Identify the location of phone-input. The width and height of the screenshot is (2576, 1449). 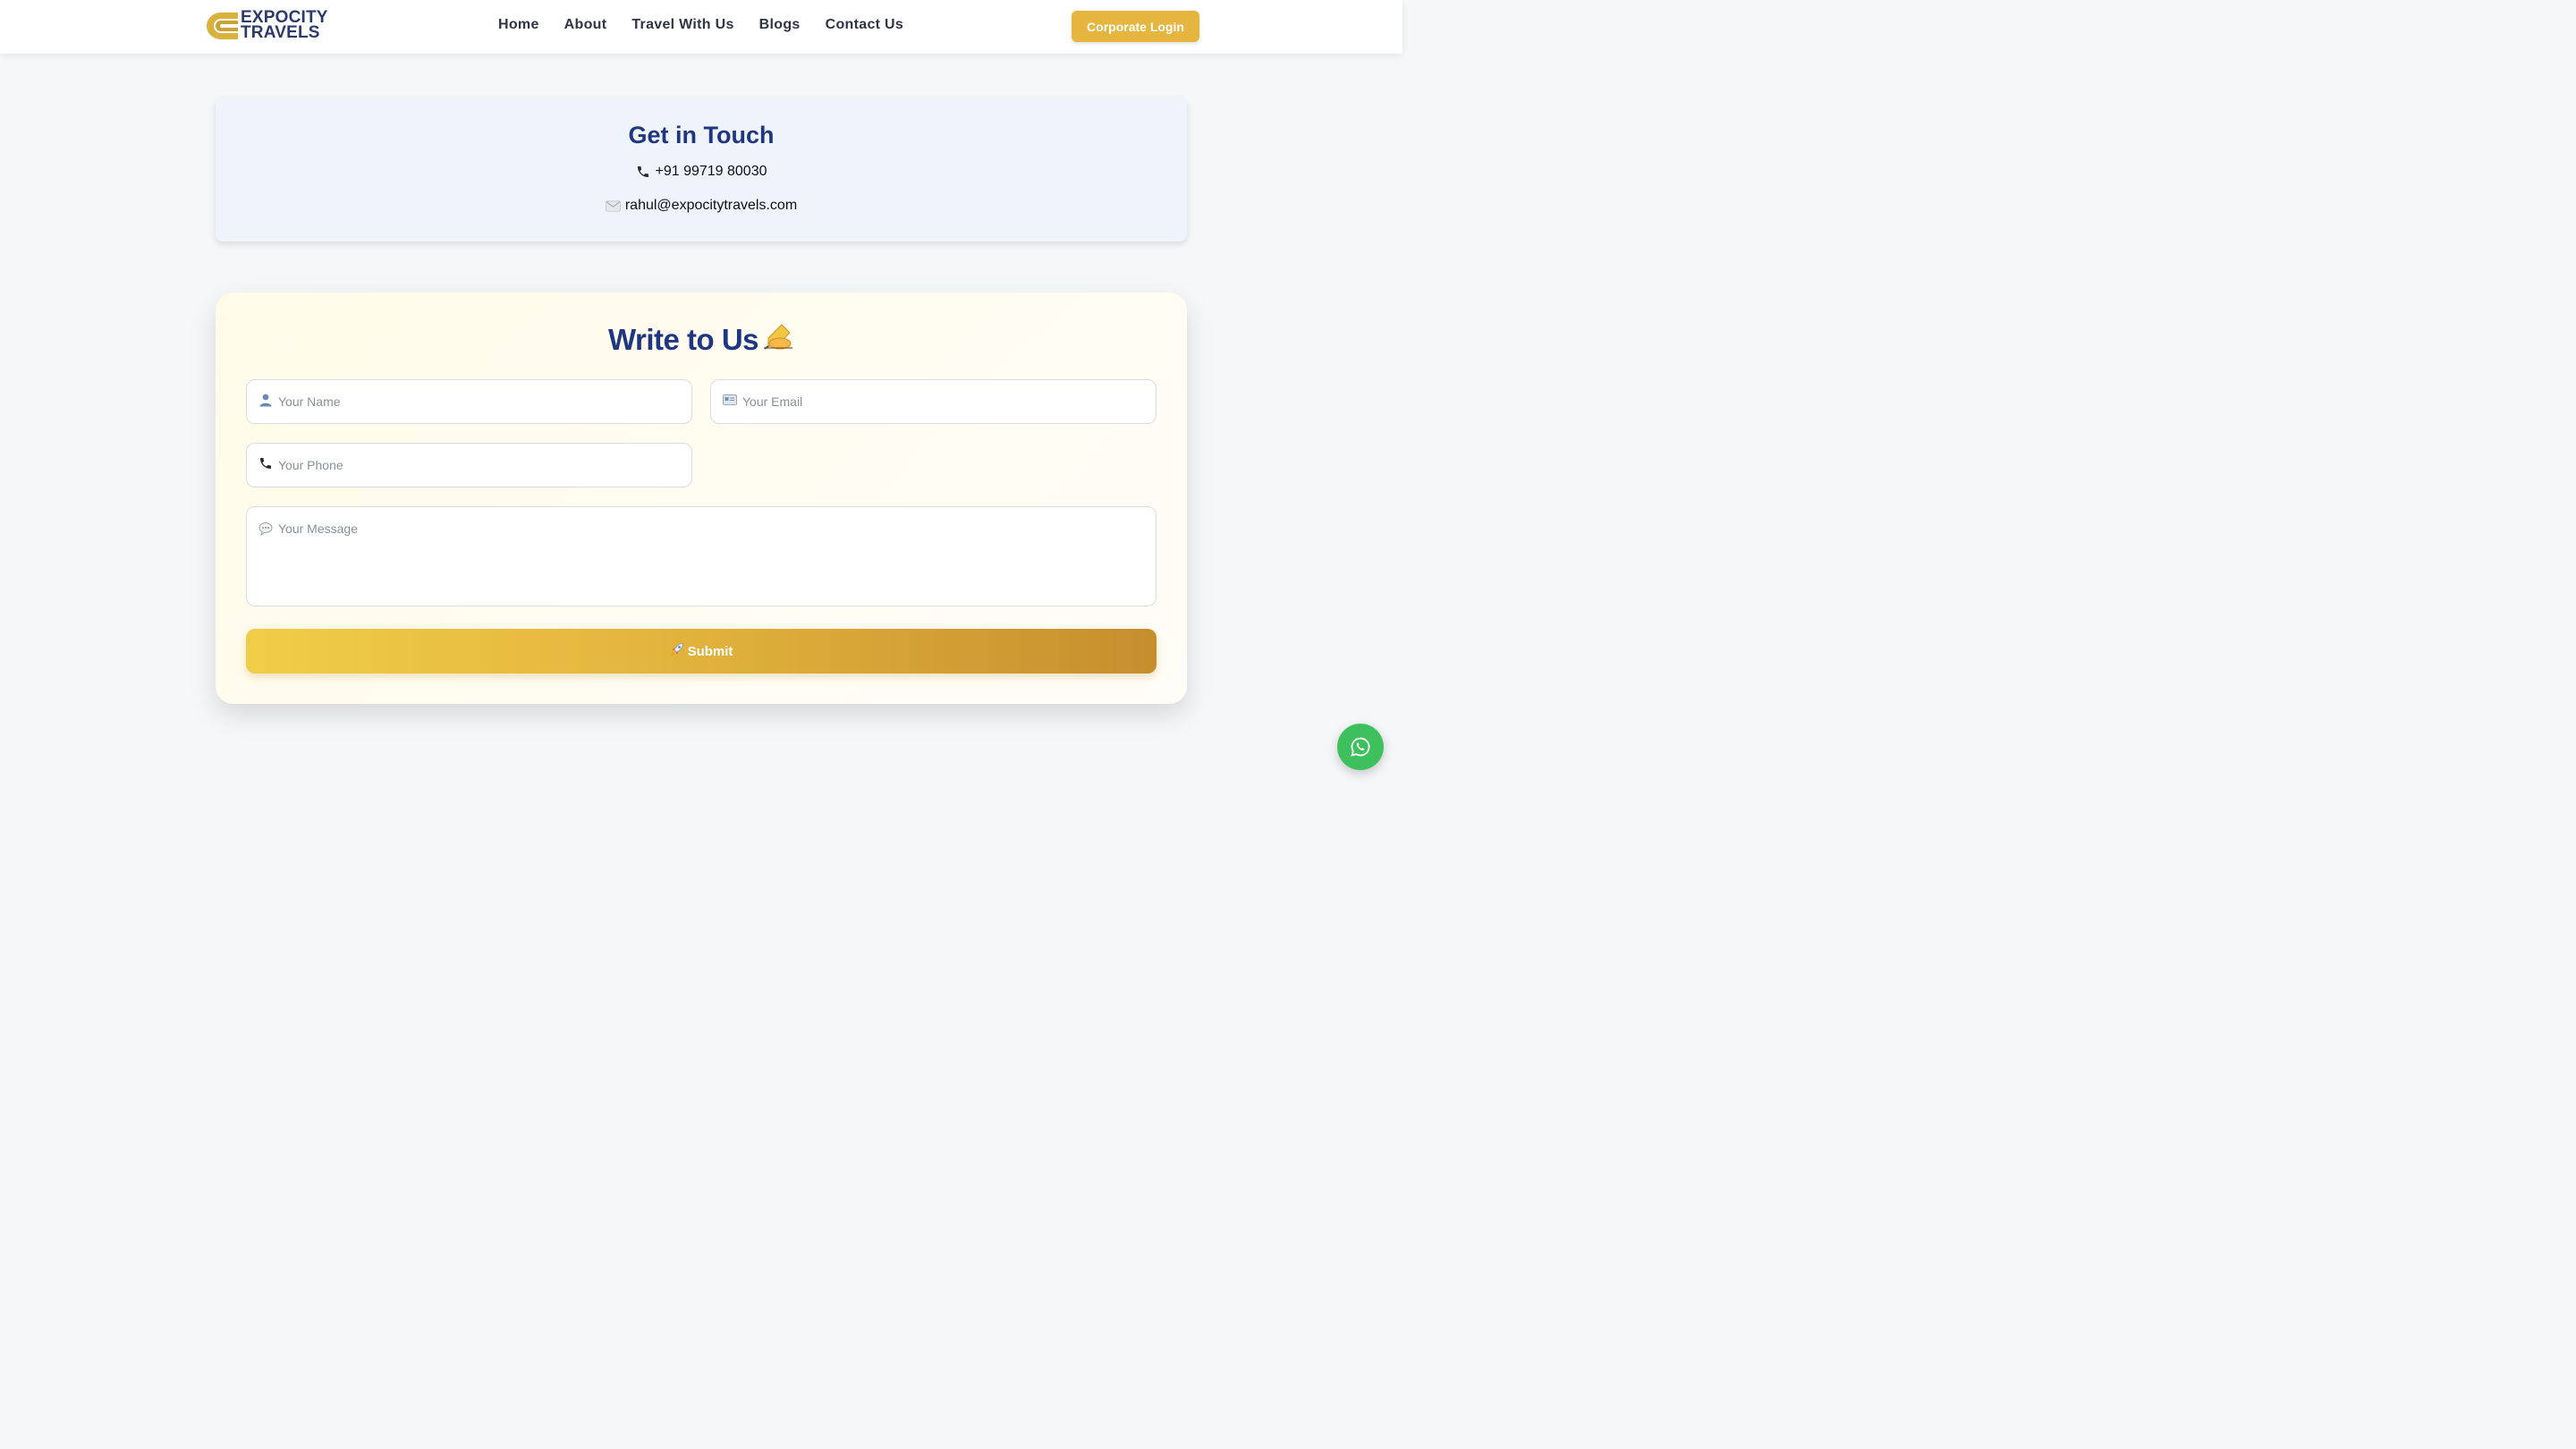
(484, 465).